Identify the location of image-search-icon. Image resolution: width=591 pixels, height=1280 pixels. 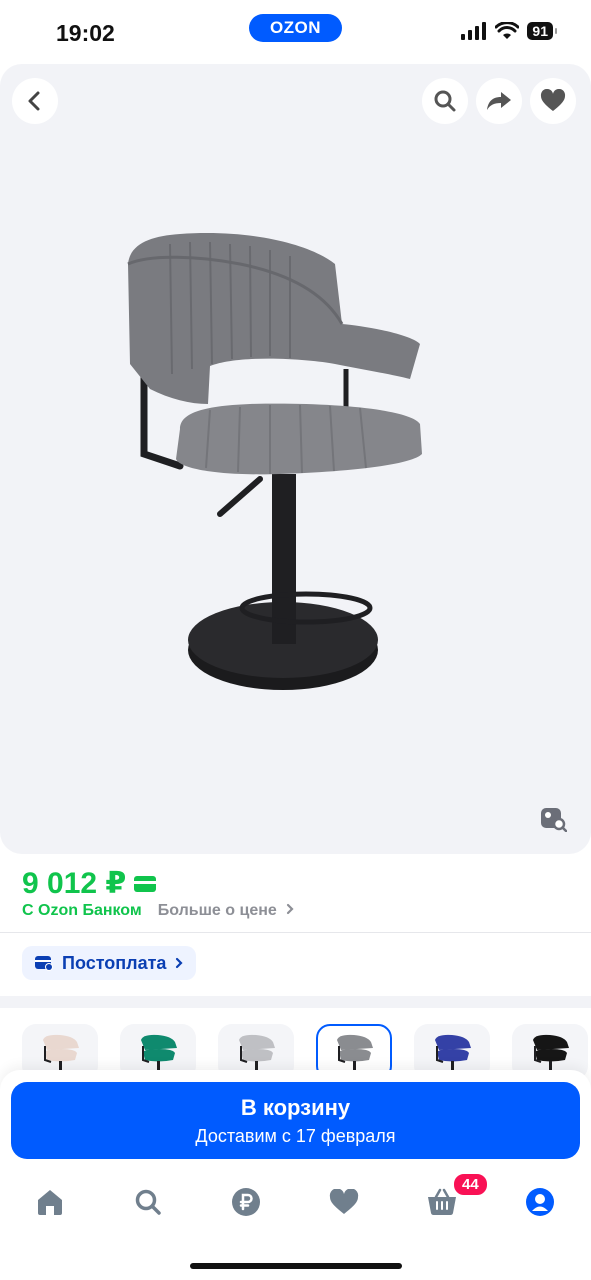
(554, 820).